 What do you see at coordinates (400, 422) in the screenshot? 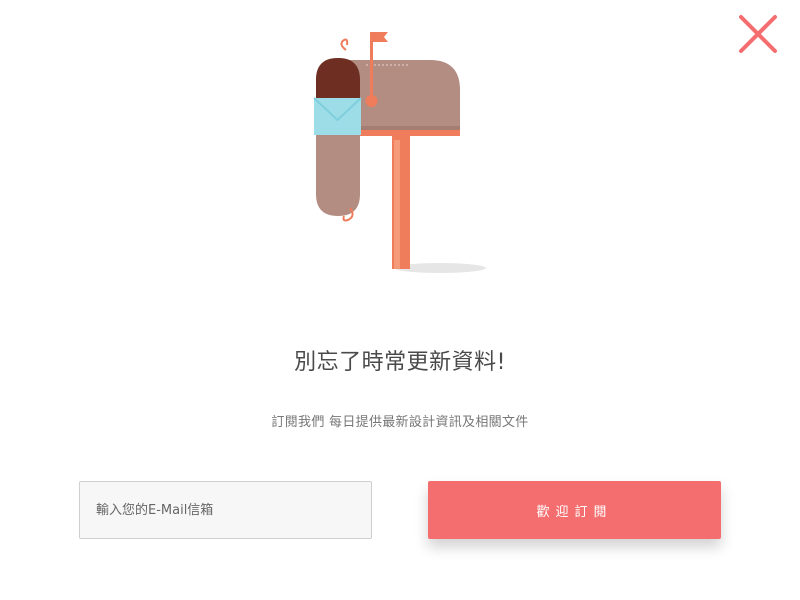
I see `subtitle-text: 訂閱我們 每日提供最新設計資訊及相關文件` at bounding box center [400, 422].